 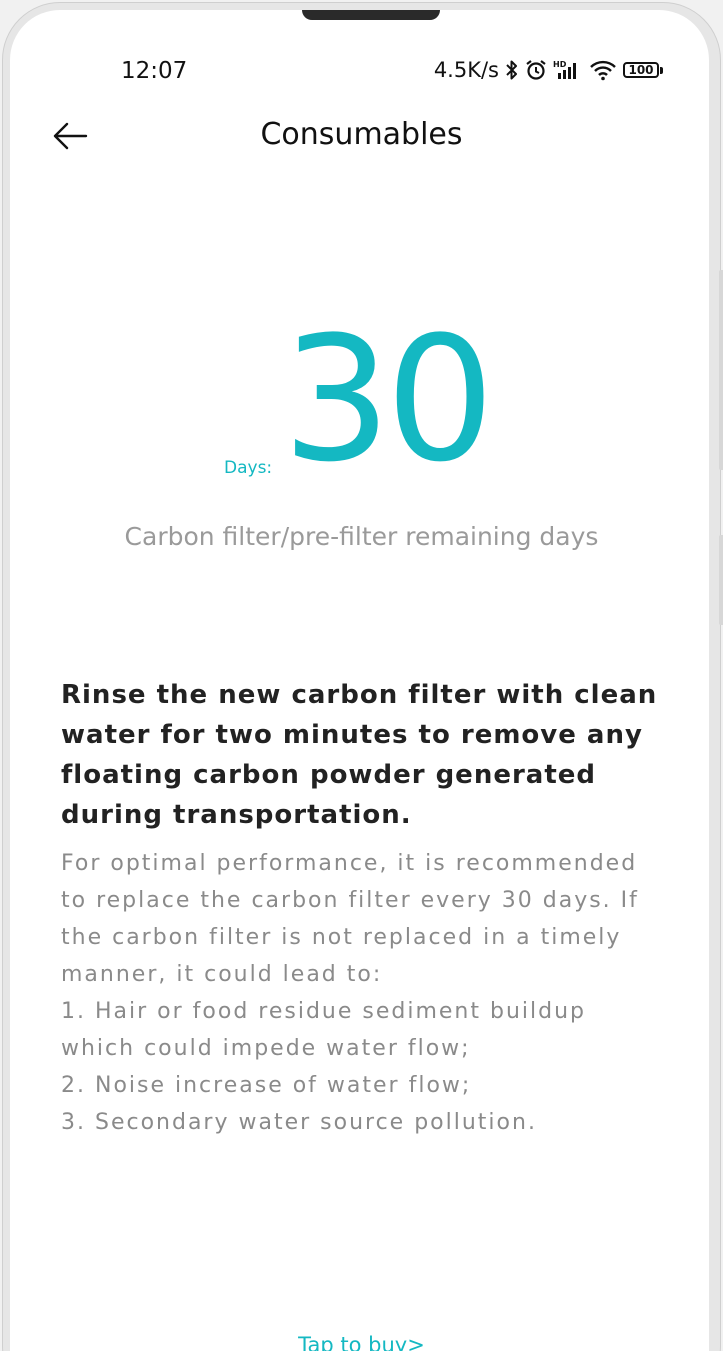 What do you see at coordinates (388, 399) in the screenshot?
I see `days-value: 30` at bounding box center [388, 399].